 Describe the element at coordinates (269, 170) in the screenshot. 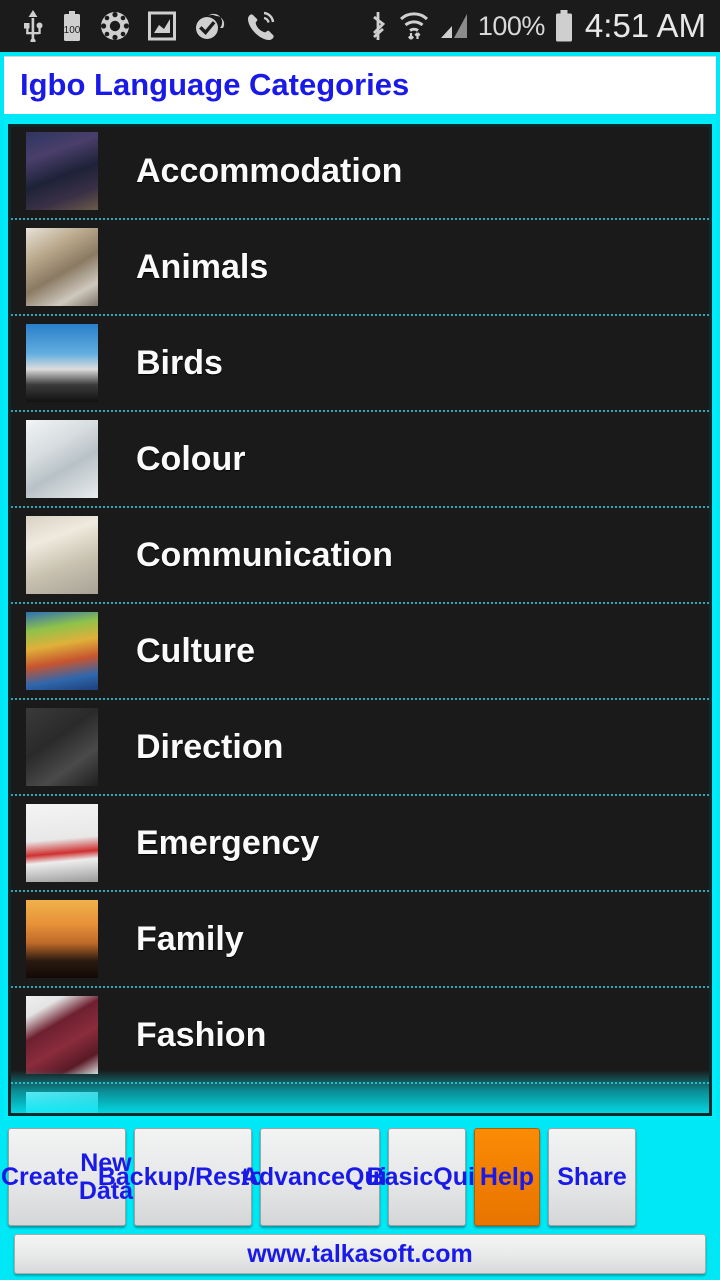

I see `list-item-label: Accommodation` at that location.